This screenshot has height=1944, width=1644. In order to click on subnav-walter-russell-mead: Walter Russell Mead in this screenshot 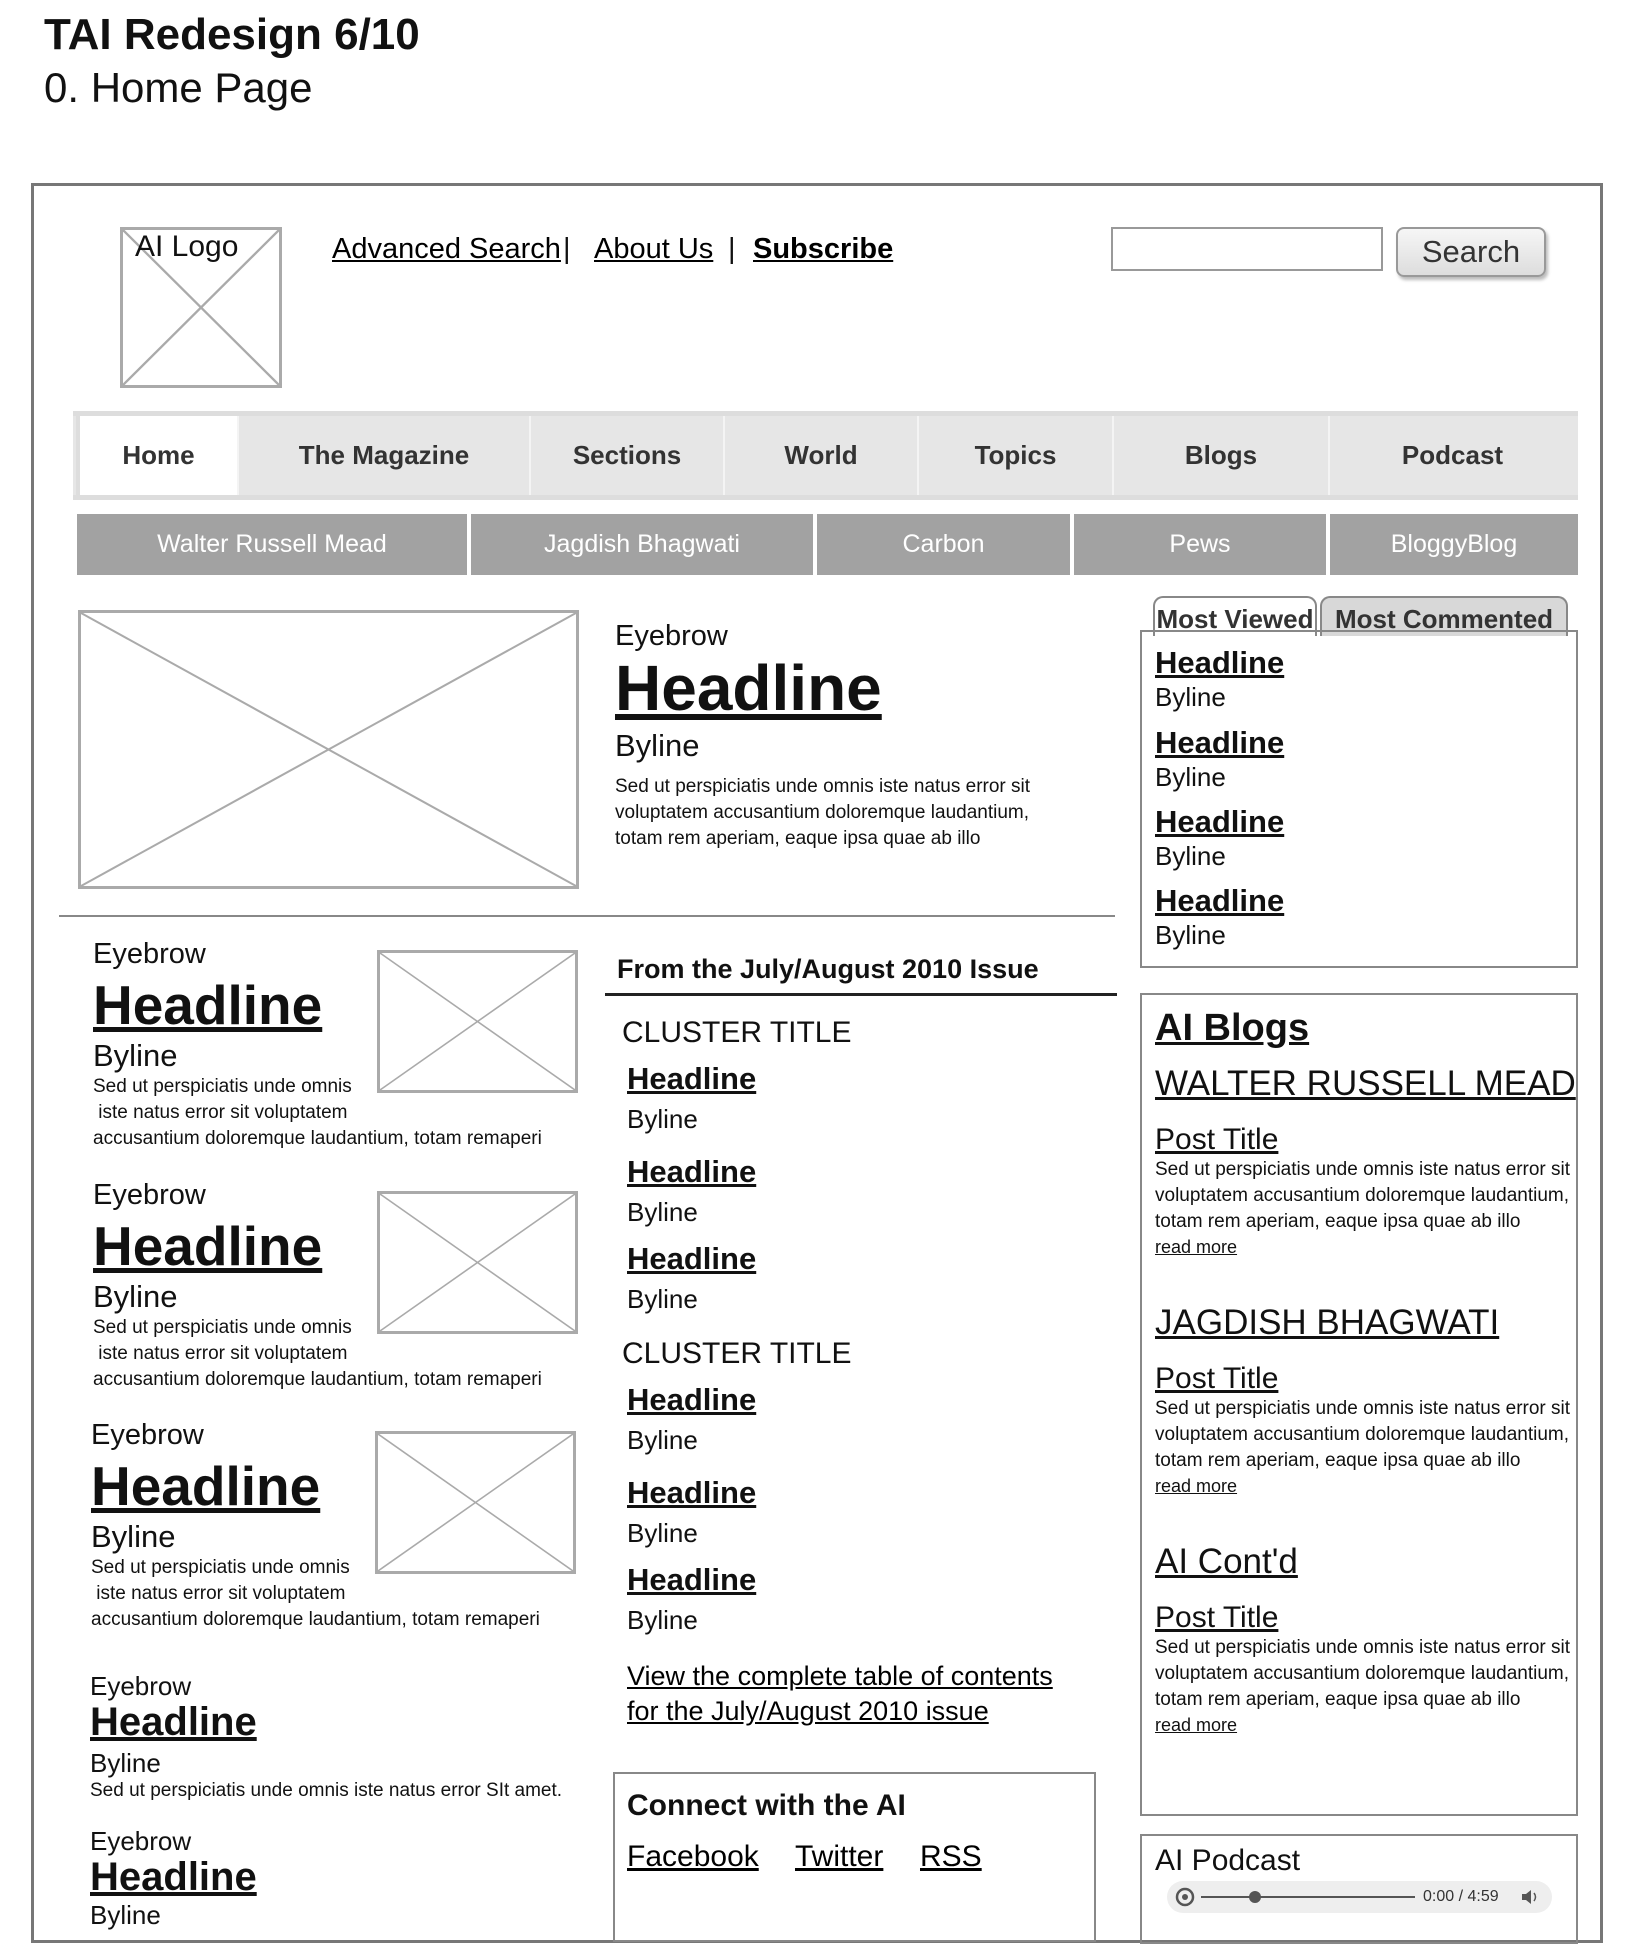, I will do `click(272, 544)`.